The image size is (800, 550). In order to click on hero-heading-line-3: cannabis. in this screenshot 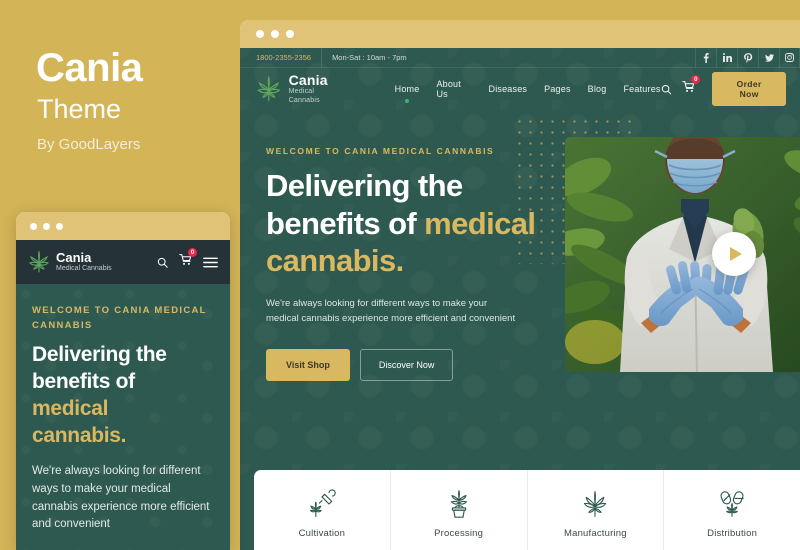, I will do `click(335, 260)`.